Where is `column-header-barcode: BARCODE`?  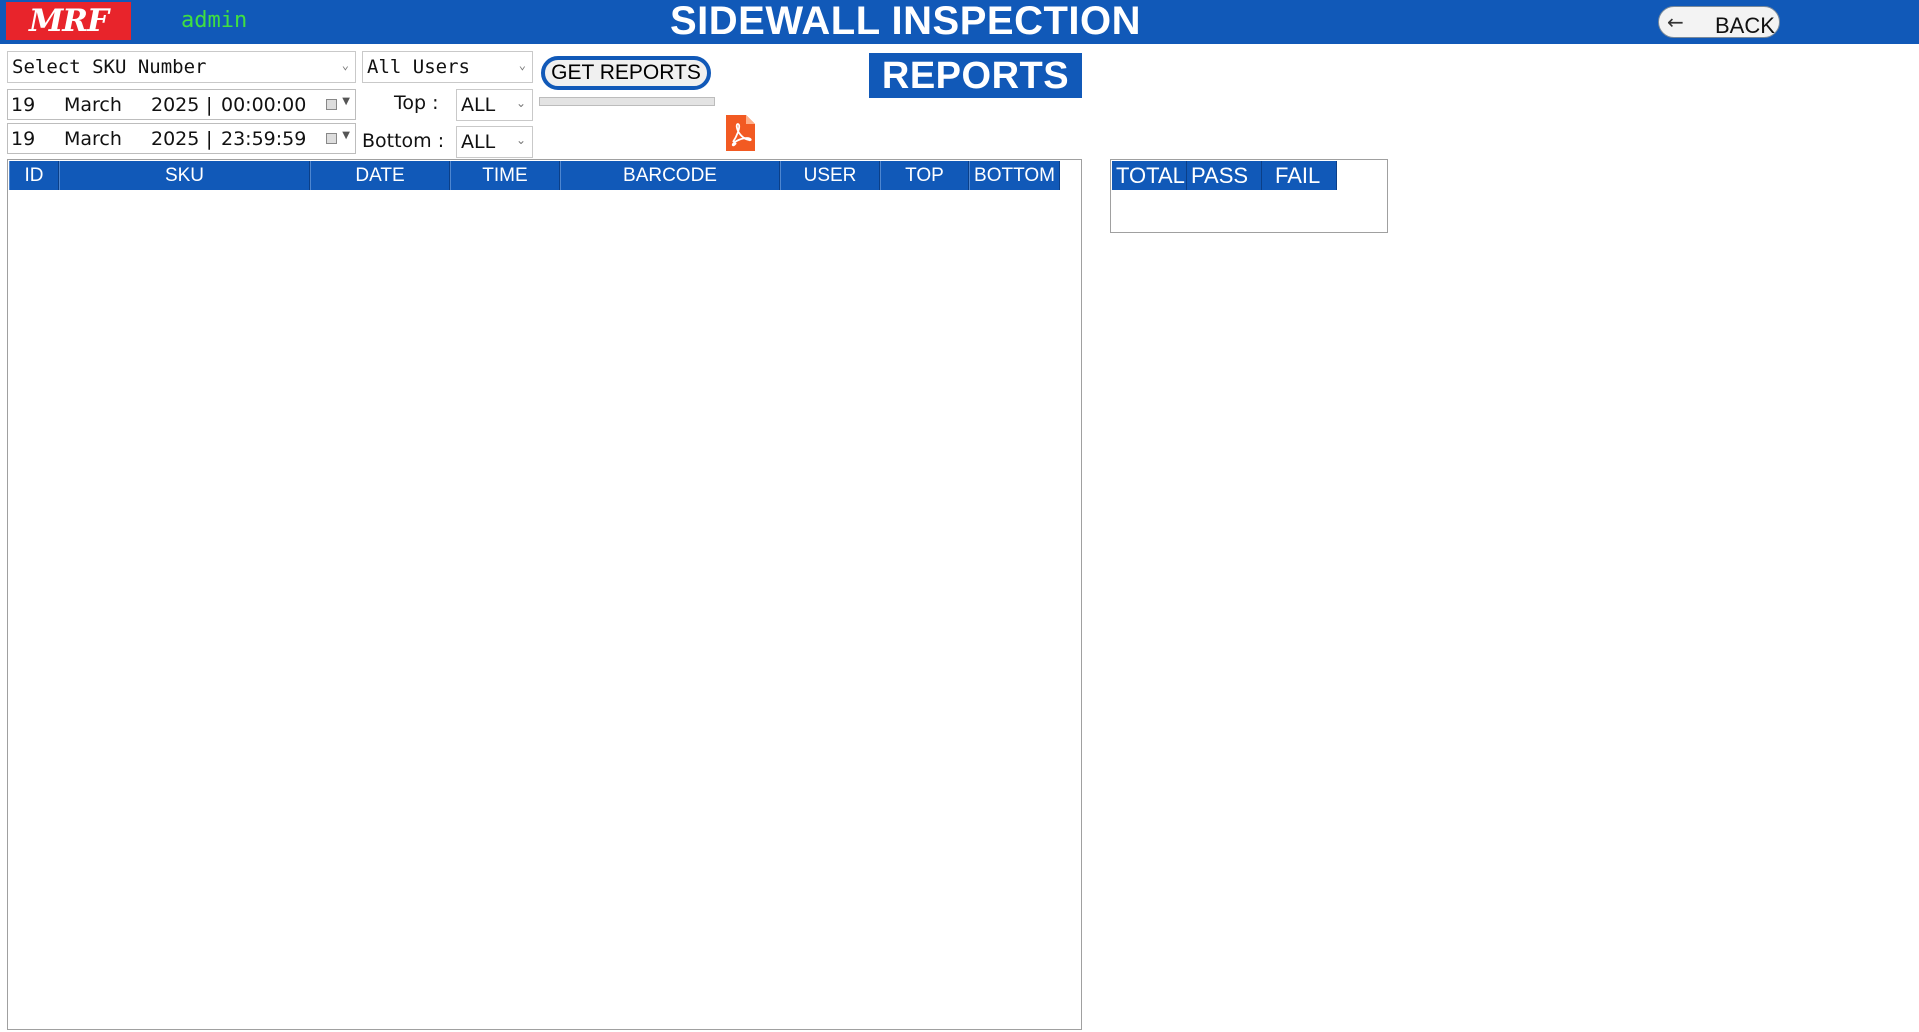 column-header-barcode: BARCODE is located at coordinates (670, 175).